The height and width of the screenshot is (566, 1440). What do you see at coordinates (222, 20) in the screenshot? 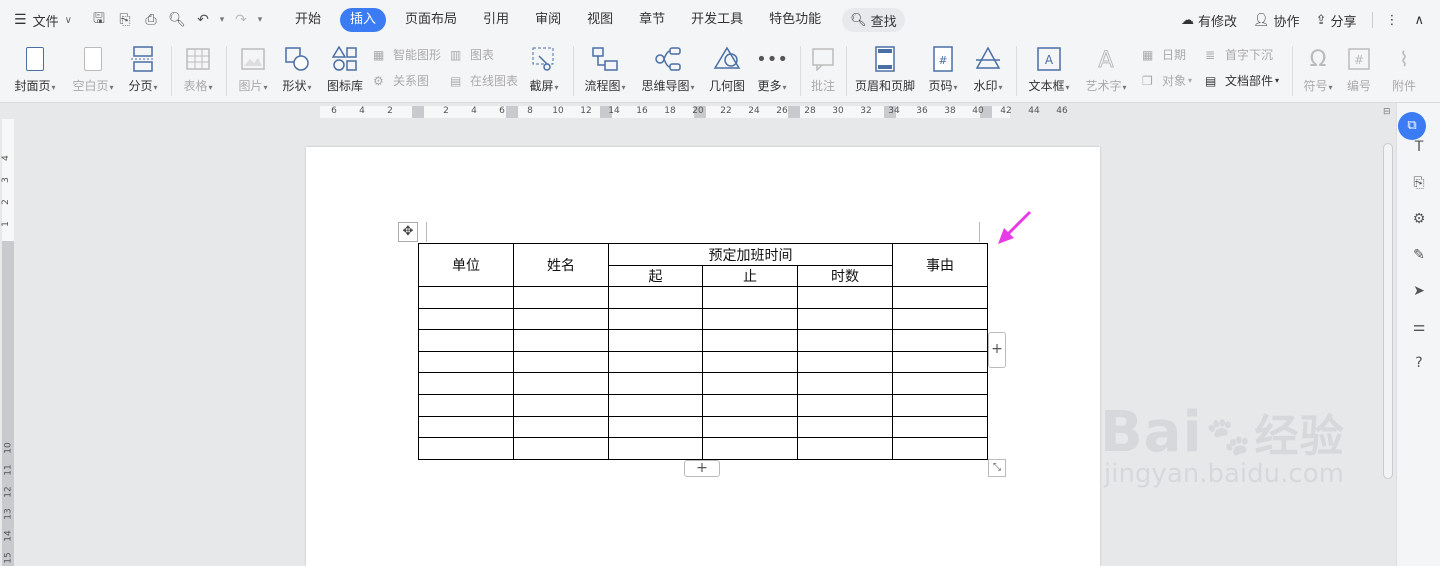
I see `undo-dropdown-icon: ▾` at bounding box center [222, 20].